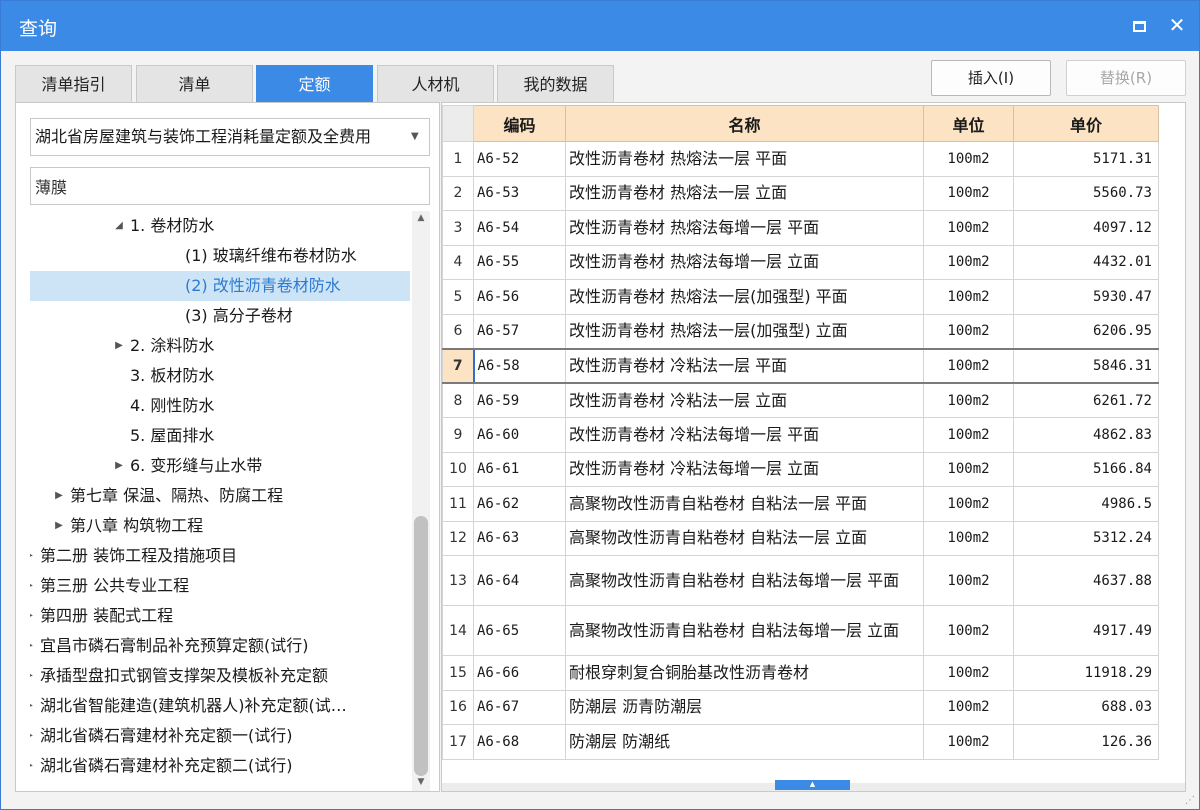 The image size is (1200, 810). What do you see at coordinates (519, 297) in the screenshot?
I see `code-cell: A6-56` at bounding box center [519, 297].